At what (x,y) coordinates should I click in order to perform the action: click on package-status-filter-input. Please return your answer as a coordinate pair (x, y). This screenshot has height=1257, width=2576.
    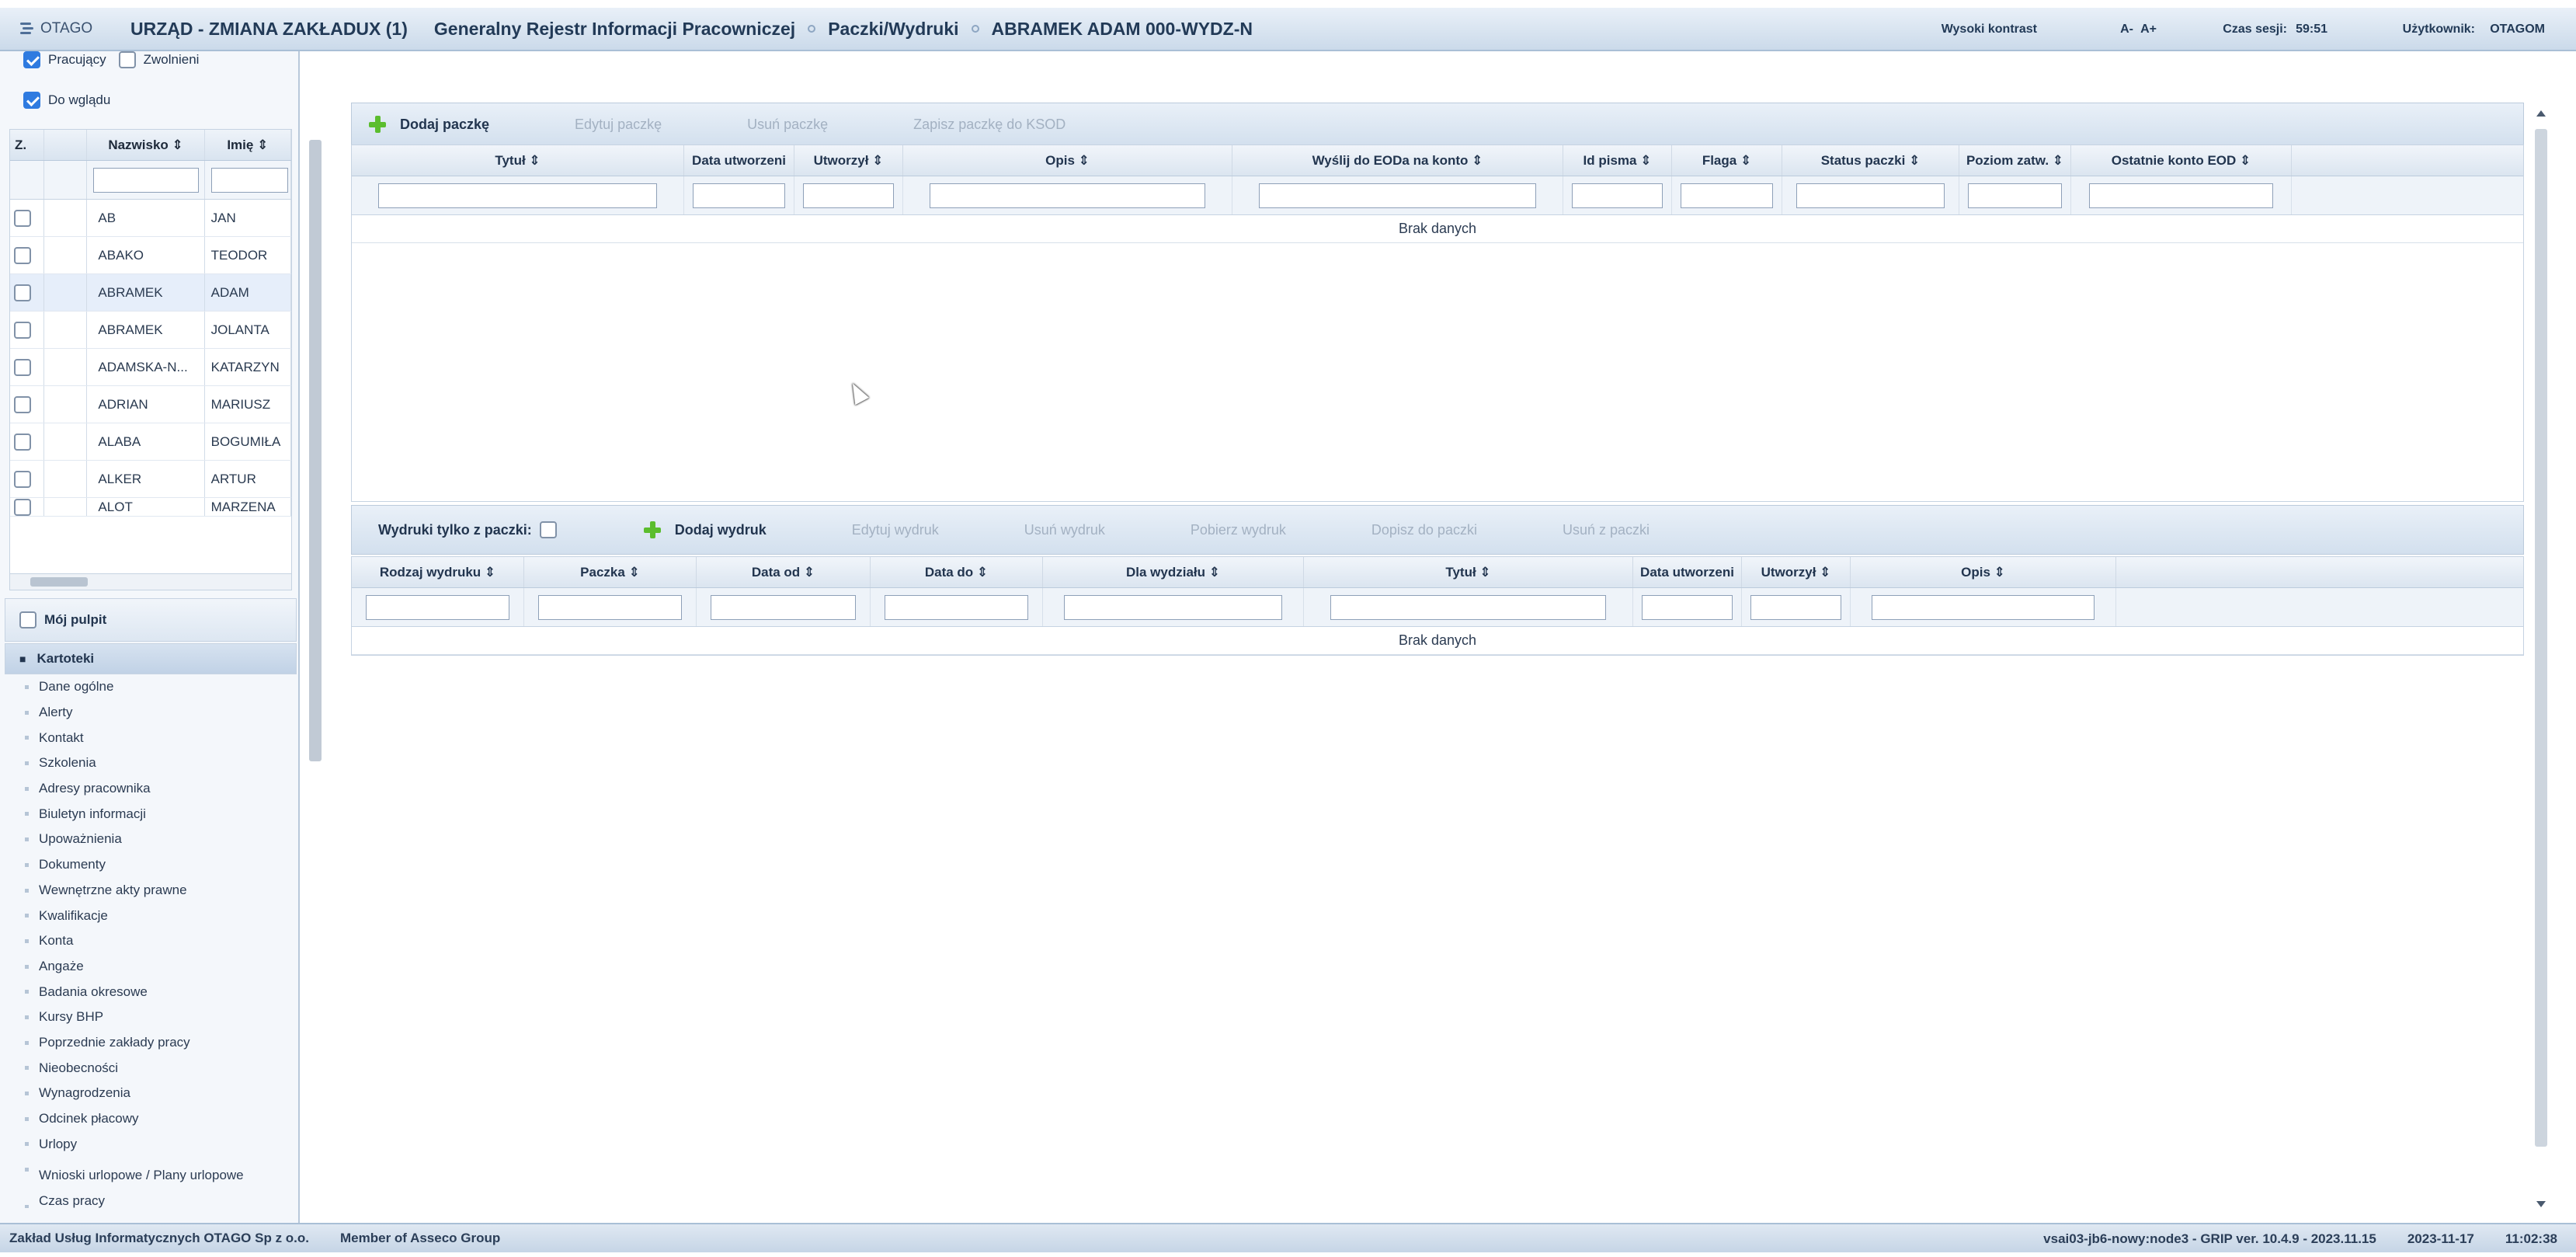
    Looking at the image, I should click on (1870, 196).